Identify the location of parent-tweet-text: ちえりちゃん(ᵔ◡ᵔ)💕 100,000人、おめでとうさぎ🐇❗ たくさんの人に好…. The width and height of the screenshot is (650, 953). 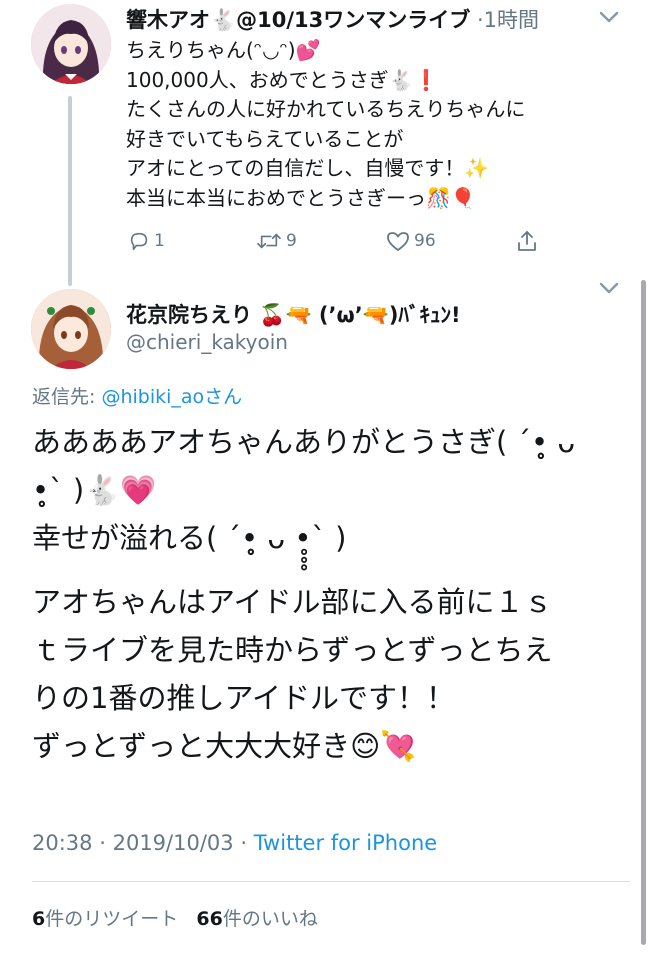
(361, 125).